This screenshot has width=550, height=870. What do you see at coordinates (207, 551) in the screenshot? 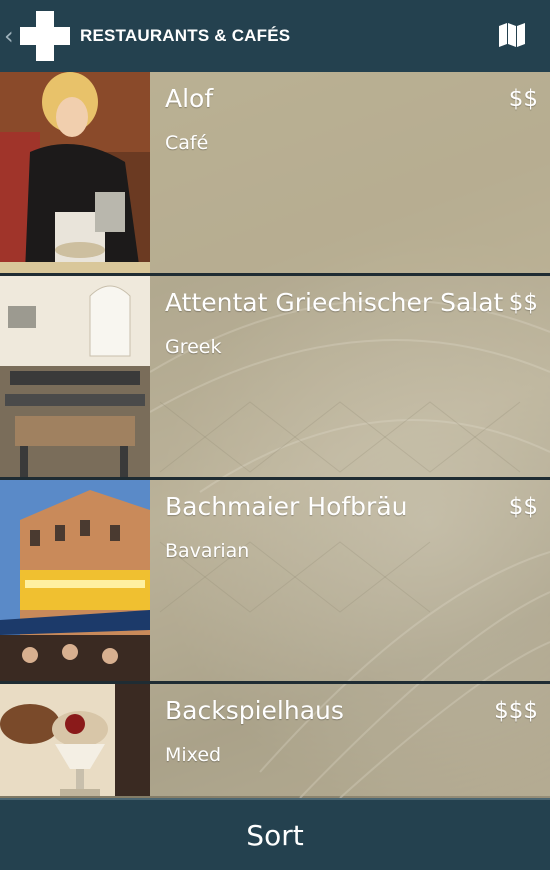
I see `restaurant-cuisine: Bavarian` at bounding box center [207, 551].